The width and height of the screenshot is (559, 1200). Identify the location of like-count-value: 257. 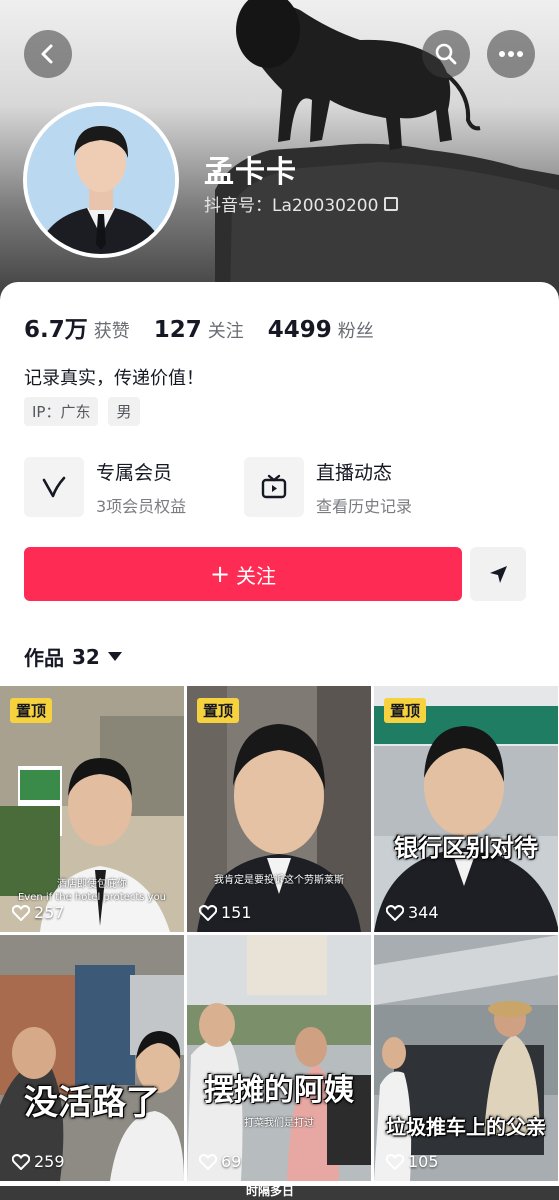
(49, 912).